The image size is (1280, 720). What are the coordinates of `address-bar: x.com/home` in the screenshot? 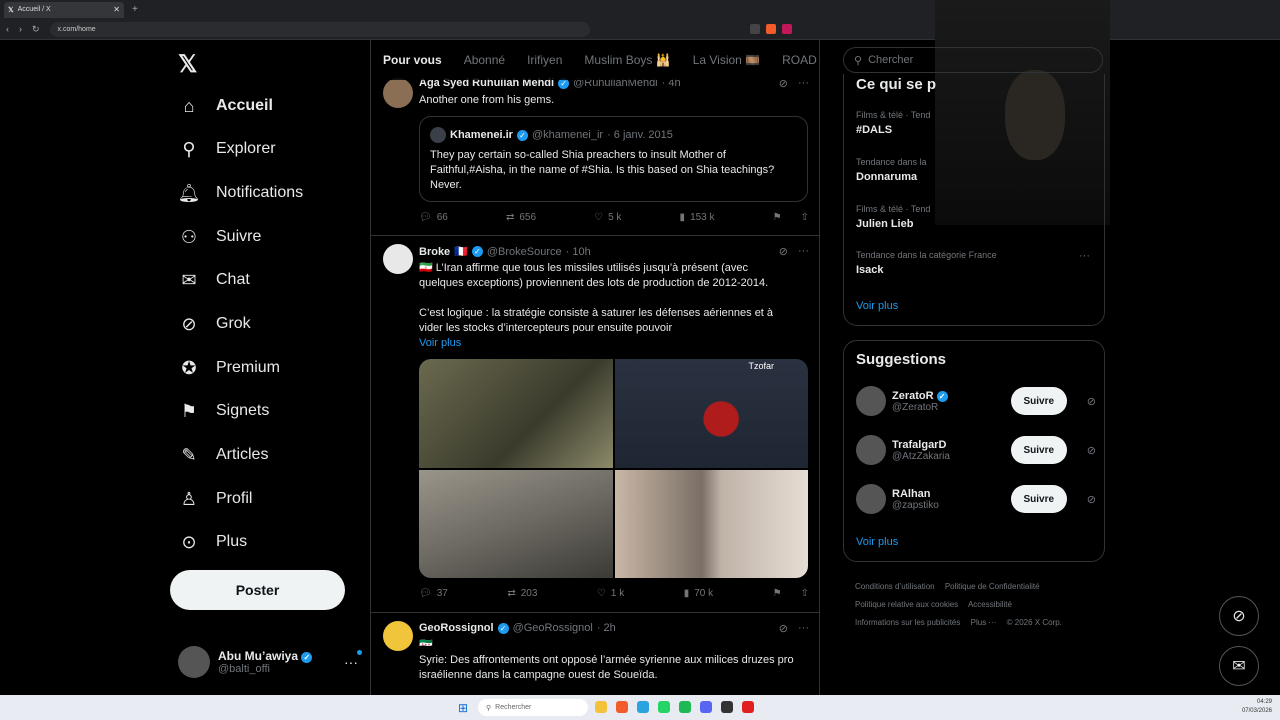 It's located at (319, 29).